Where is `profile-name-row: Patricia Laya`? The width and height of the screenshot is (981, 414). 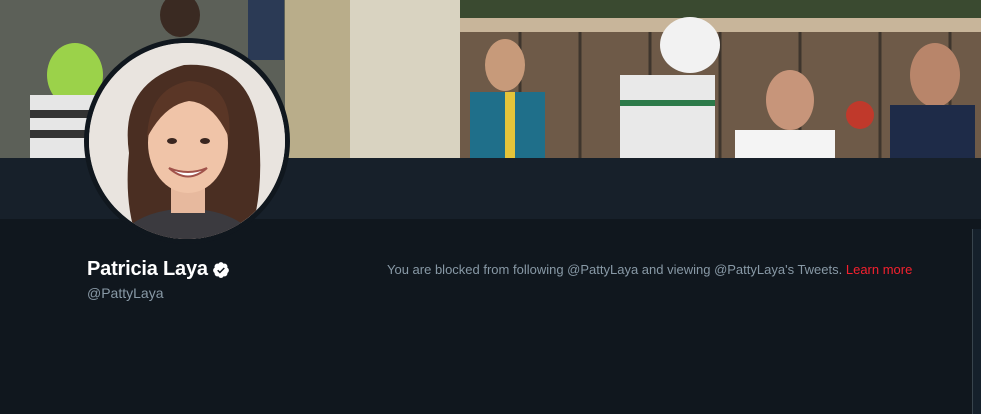 profile-name-row: Patricia Laya is located at coordinates (158, 269).